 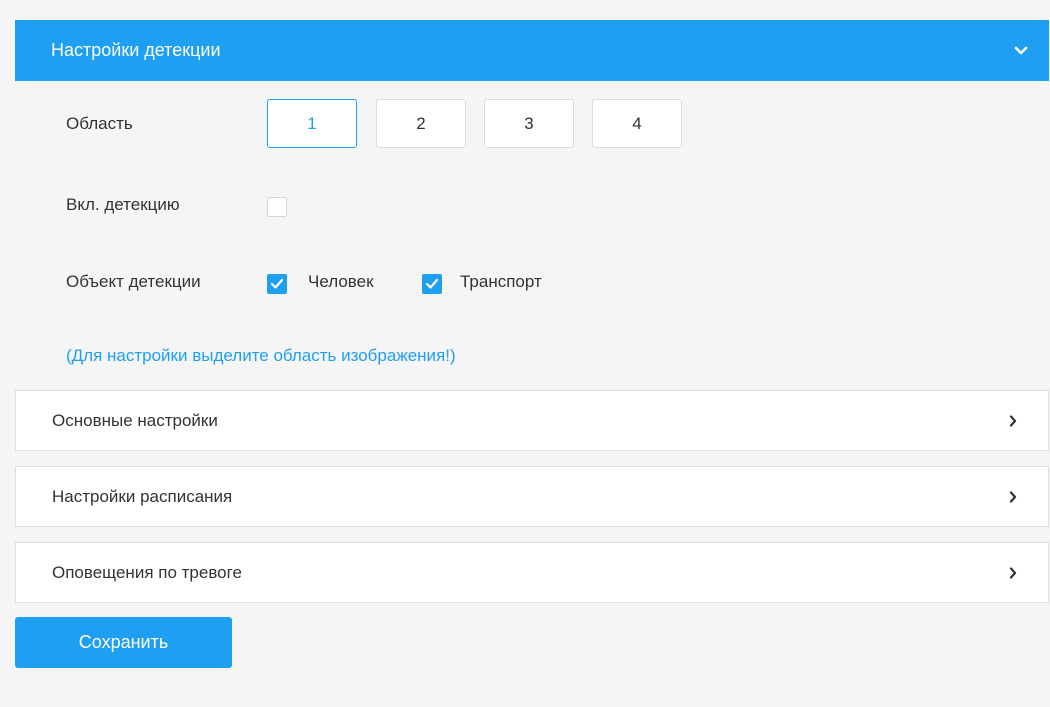 What do you see at coordinates (529, 123) in the screenshot?
I see `area-button-3: 3` at bounding box center [529, 123].